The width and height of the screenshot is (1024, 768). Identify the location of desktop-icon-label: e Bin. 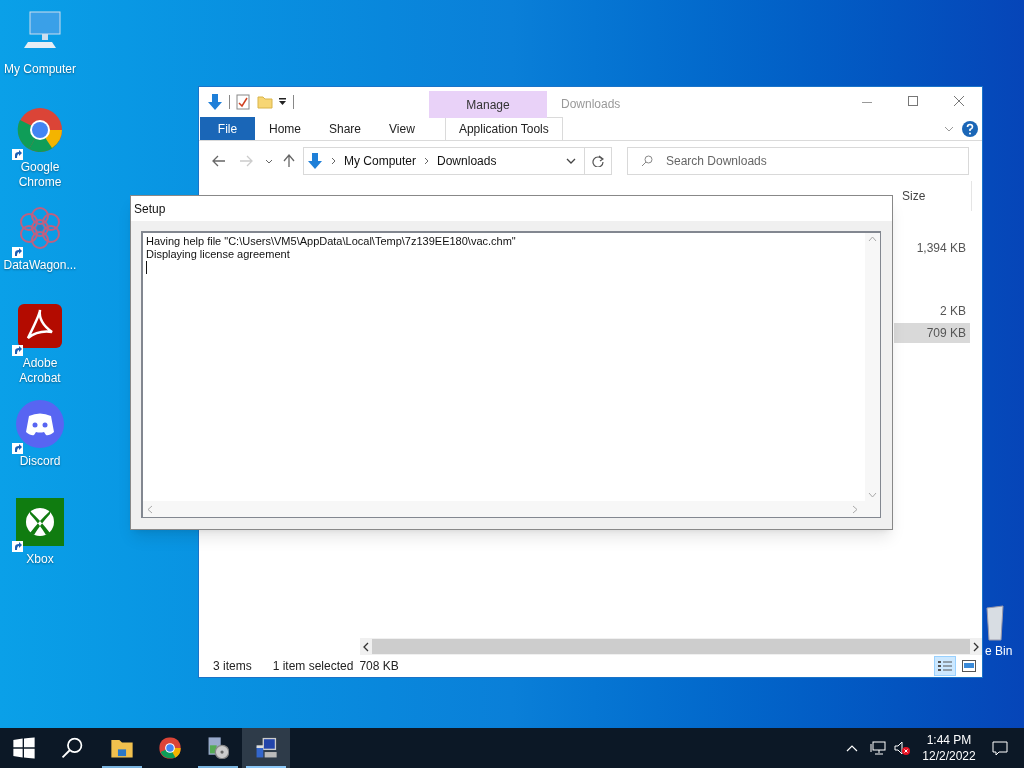
(999, 651).